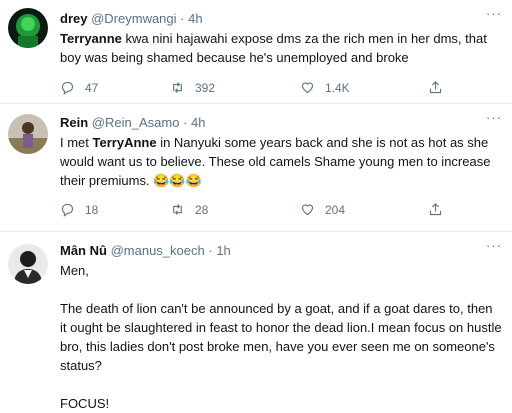 This screenshot has width=512, height=413. Describe the element at coordinates (260, 89) in the screenshot. I see `tweet-actions: 47 392 1.4K` at that location.